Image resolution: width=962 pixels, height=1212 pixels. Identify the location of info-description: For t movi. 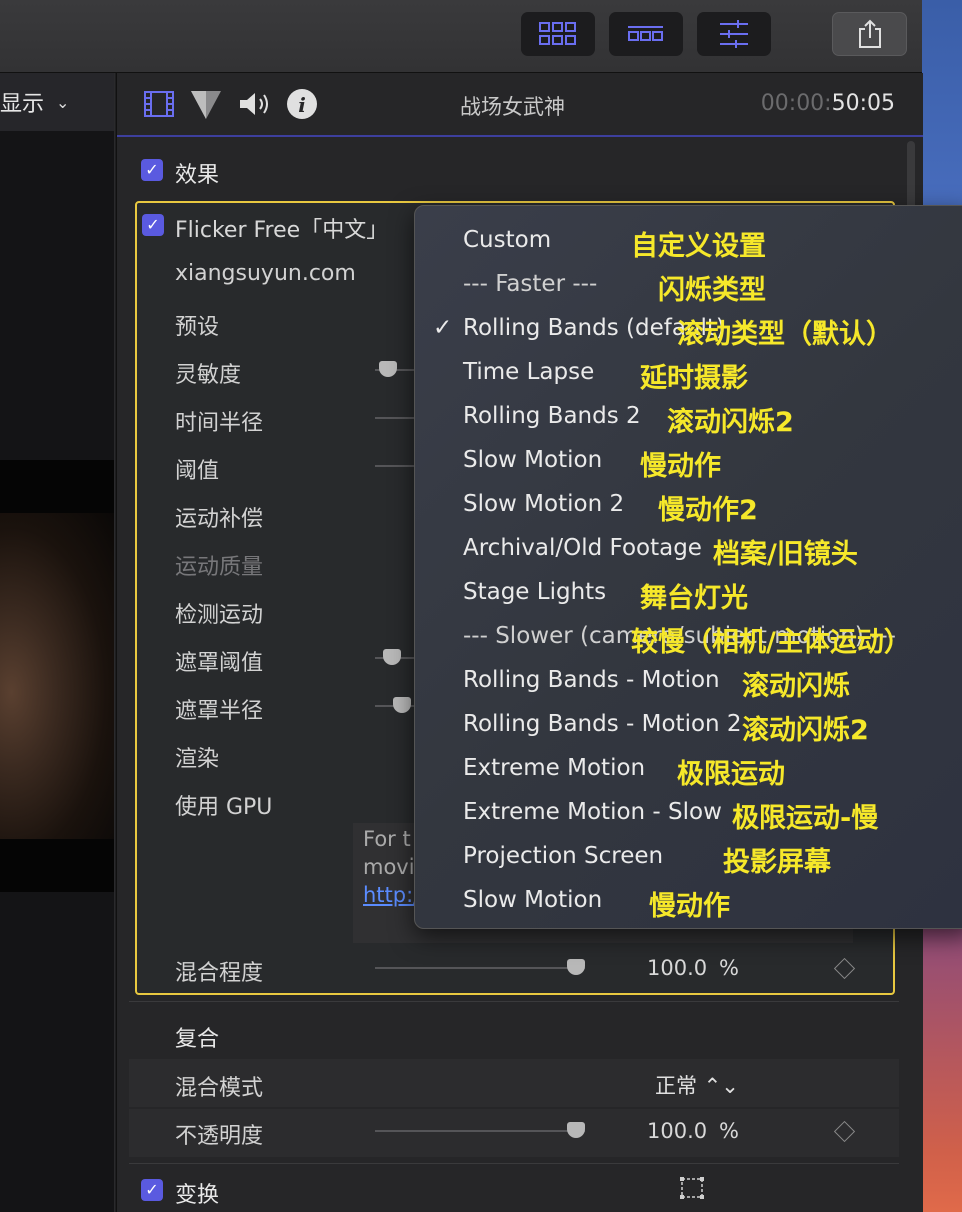
(389, 853).